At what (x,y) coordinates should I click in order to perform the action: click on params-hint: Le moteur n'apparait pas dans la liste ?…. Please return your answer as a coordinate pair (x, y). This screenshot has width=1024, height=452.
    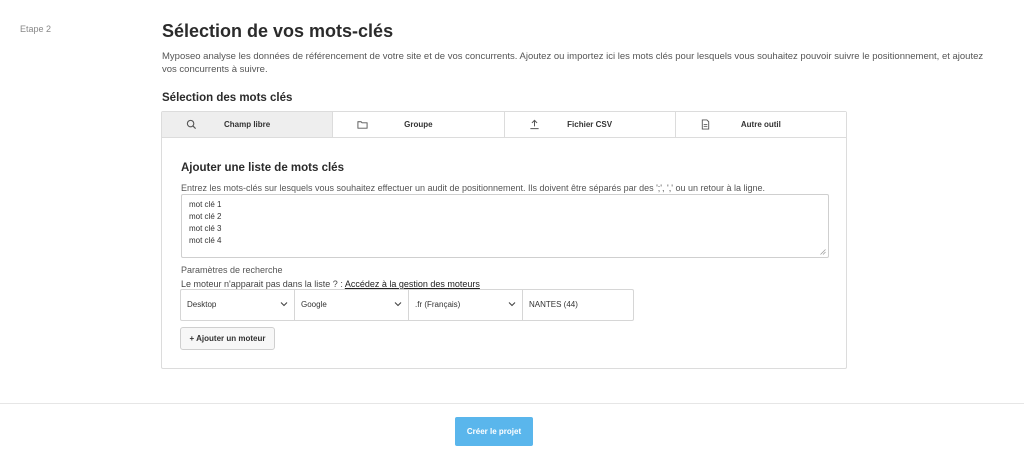
    Looking at the image, I should click on (330, 284).